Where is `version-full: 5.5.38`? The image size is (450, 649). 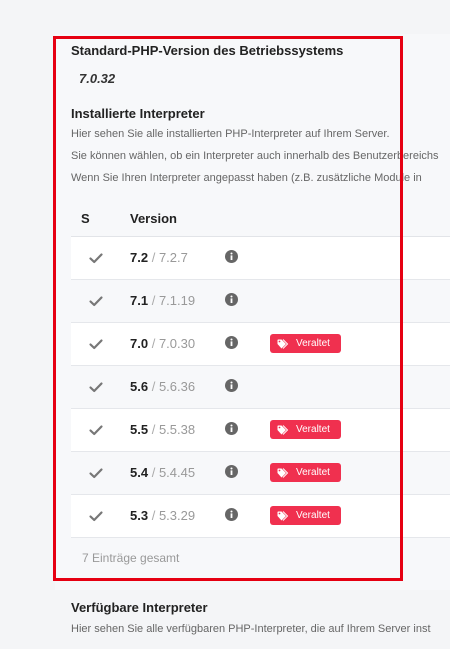
version-full: 5.5.38 is located at coordinates (177, 429).